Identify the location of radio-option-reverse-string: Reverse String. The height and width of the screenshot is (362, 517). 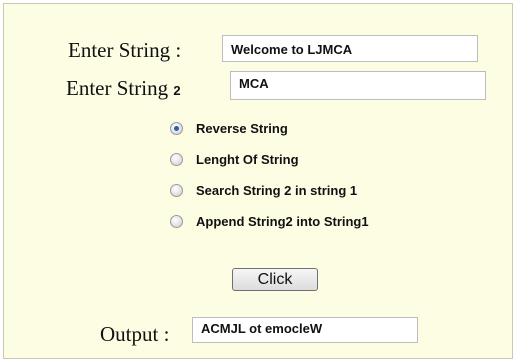
(229, 128).